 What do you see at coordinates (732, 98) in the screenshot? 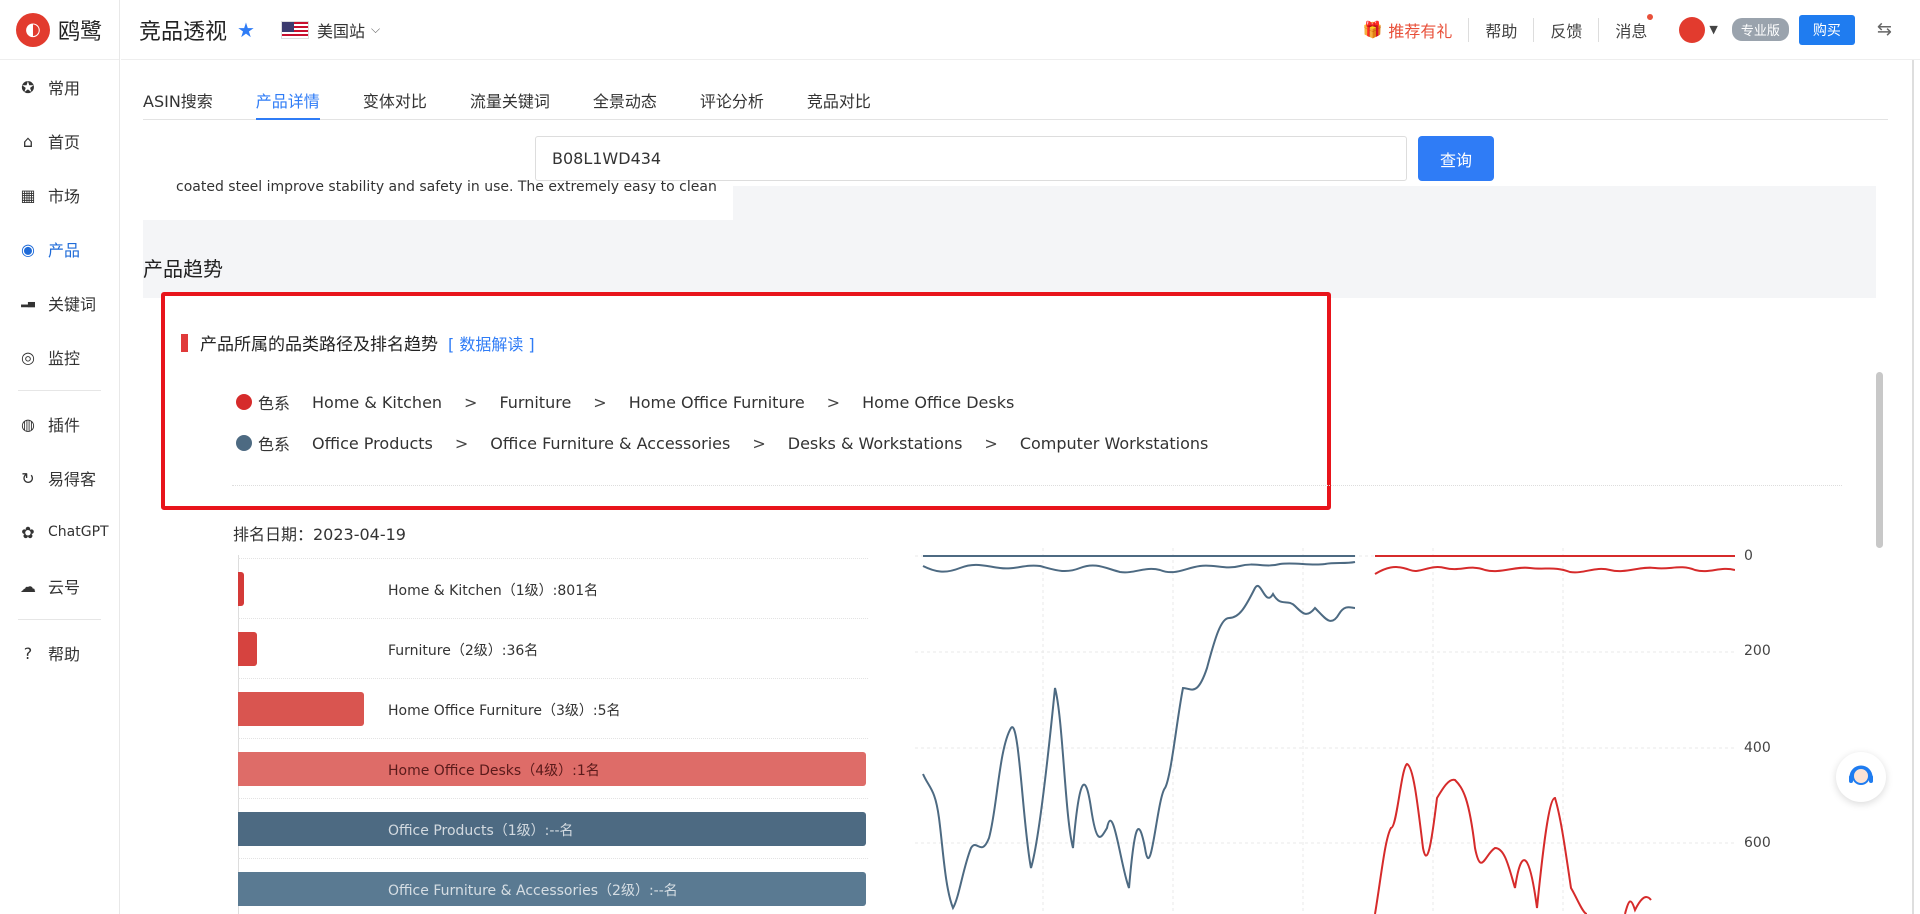
I see `tab-5: 评论分析` at bounding box center [732, 98].